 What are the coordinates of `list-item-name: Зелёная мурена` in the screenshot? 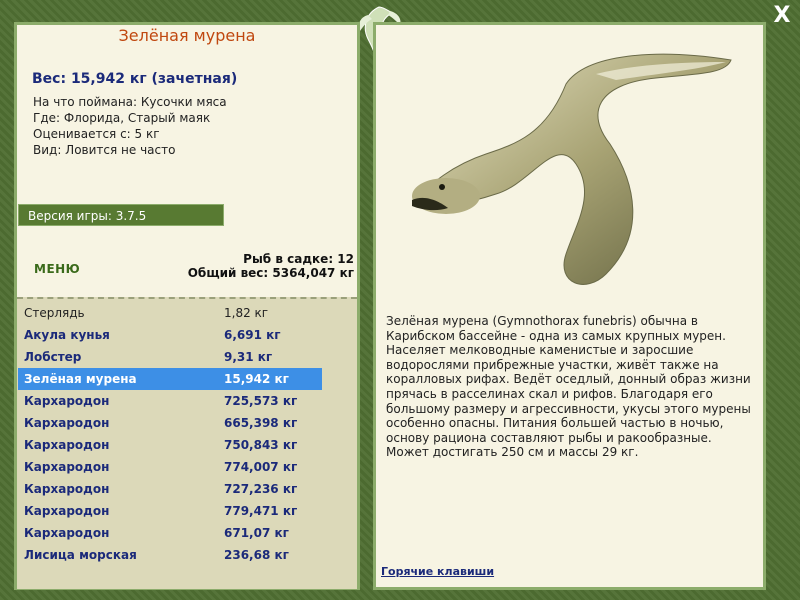 It's located at (80, 379).